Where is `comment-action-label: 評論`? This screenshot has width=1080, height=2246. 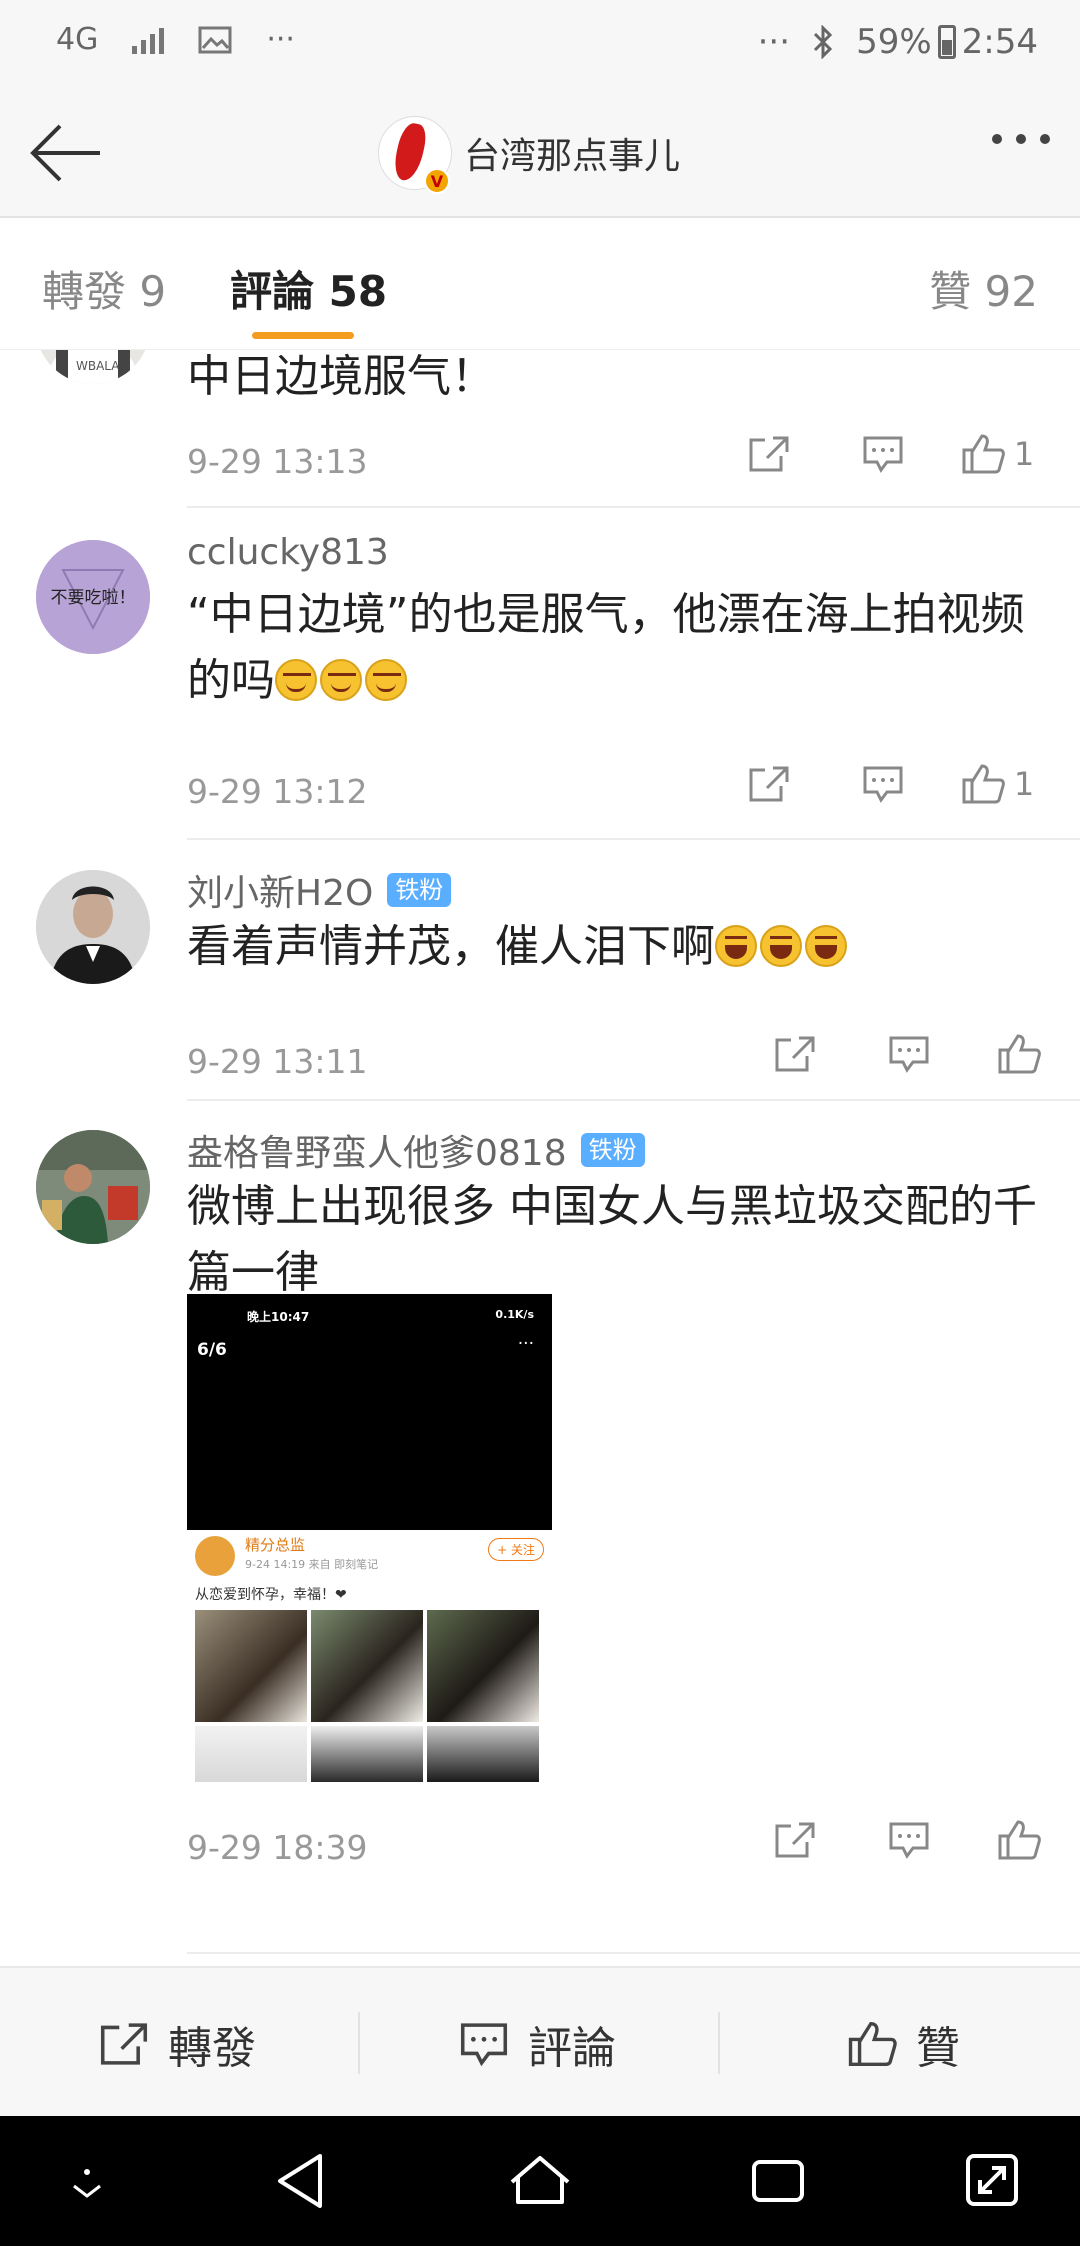
comment-action-label: 評論 is located at coordinates (572, 2048).